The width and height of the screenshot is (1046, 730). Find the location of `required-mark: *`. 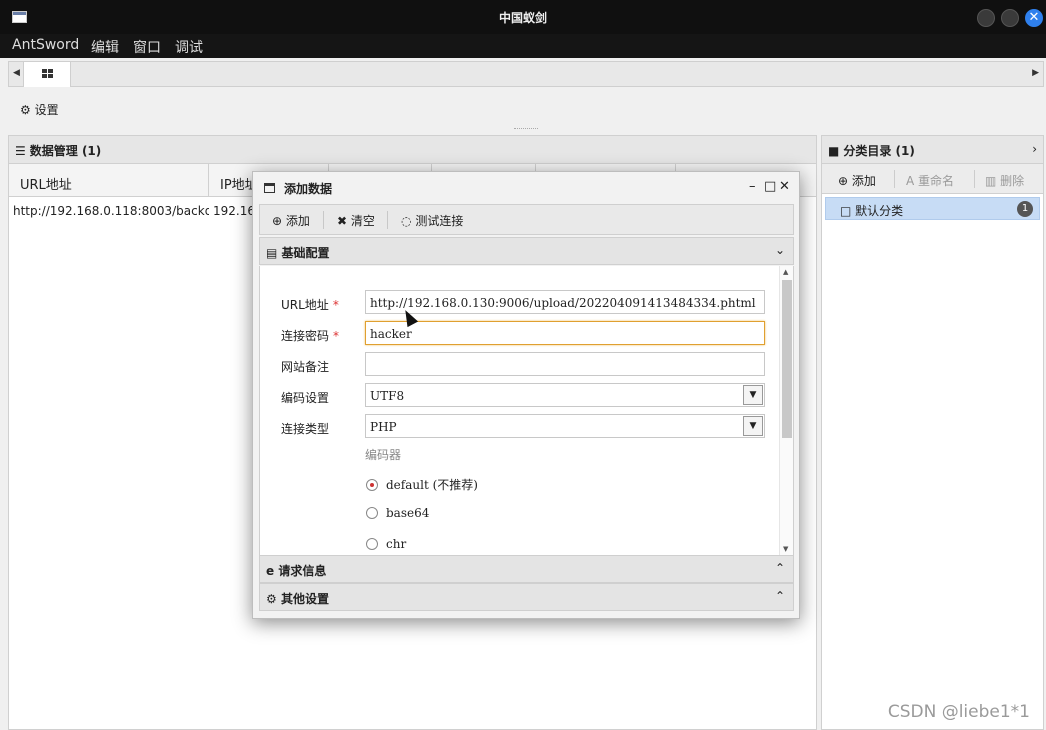

required-mark: * is located at coordinates (335, 305).